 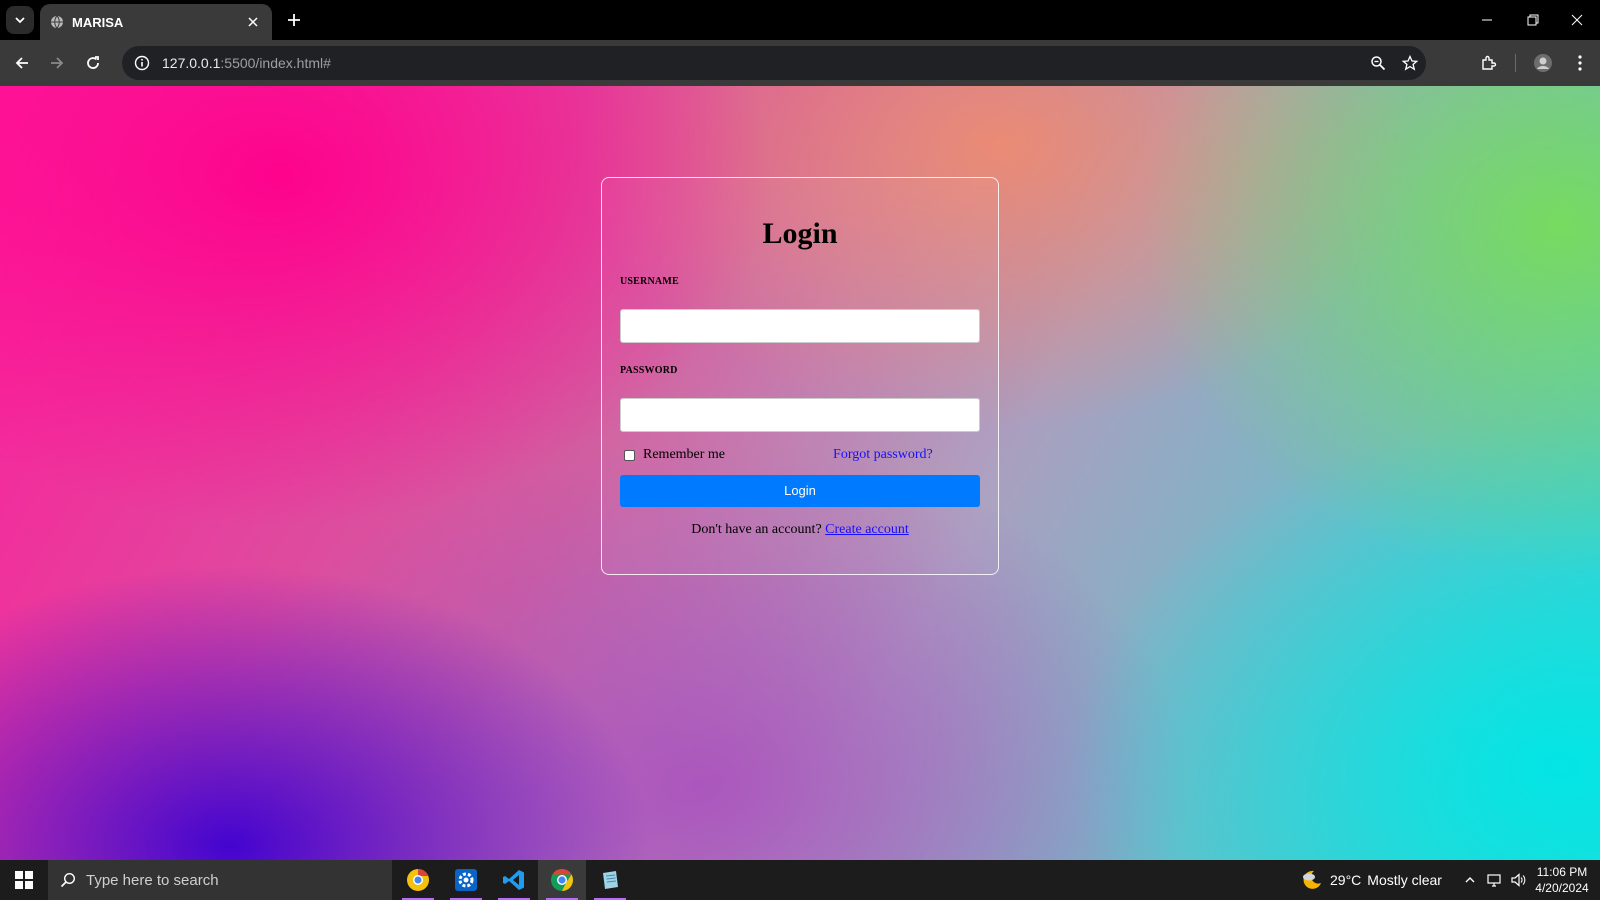 What do you see at coordinates (1404, 880) in the screenshot?
I see `weather-condition: Mostly clear` at bounding box center [1404, 880].